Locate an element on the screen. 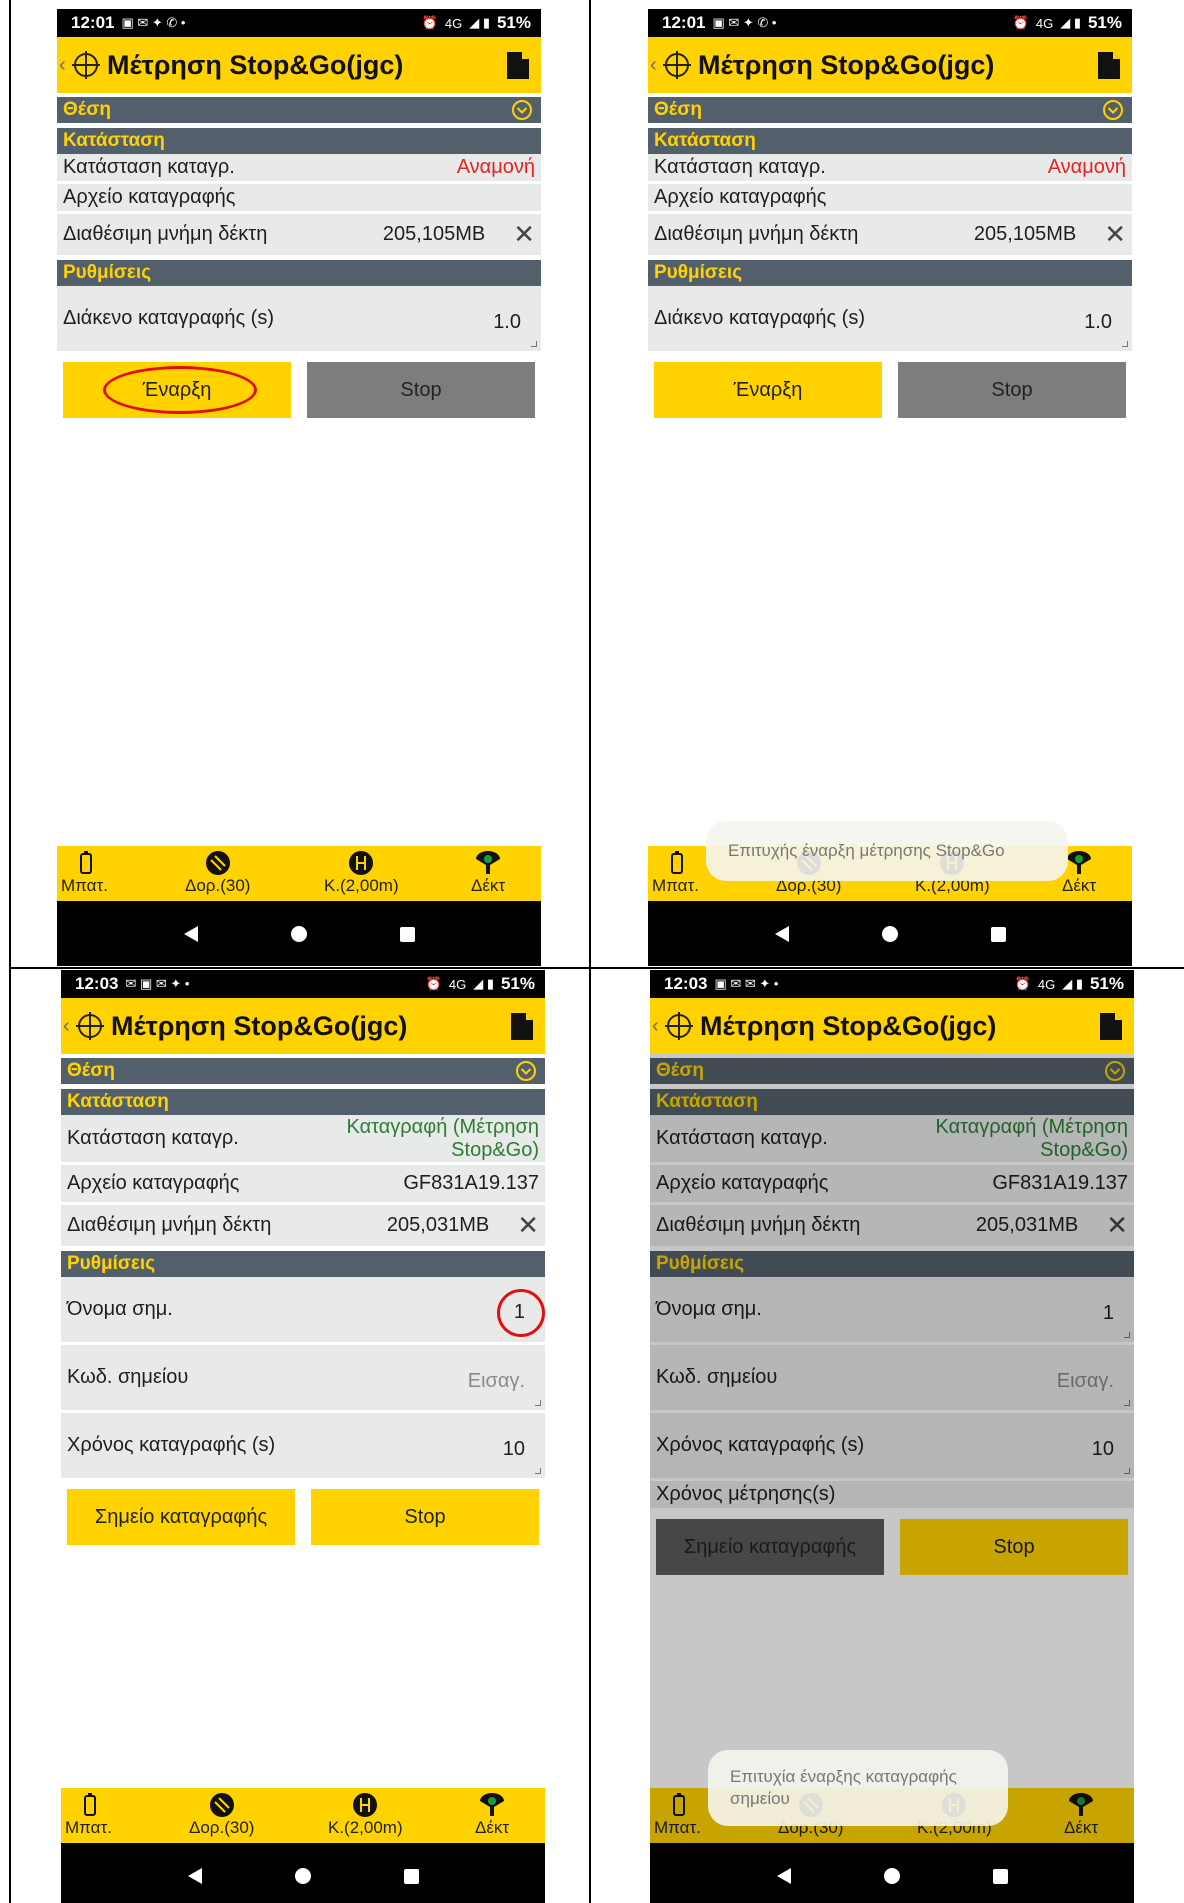 This screenshot has height=1903, width=1184. network-label: 4G is located at coordinates (1044, 23).